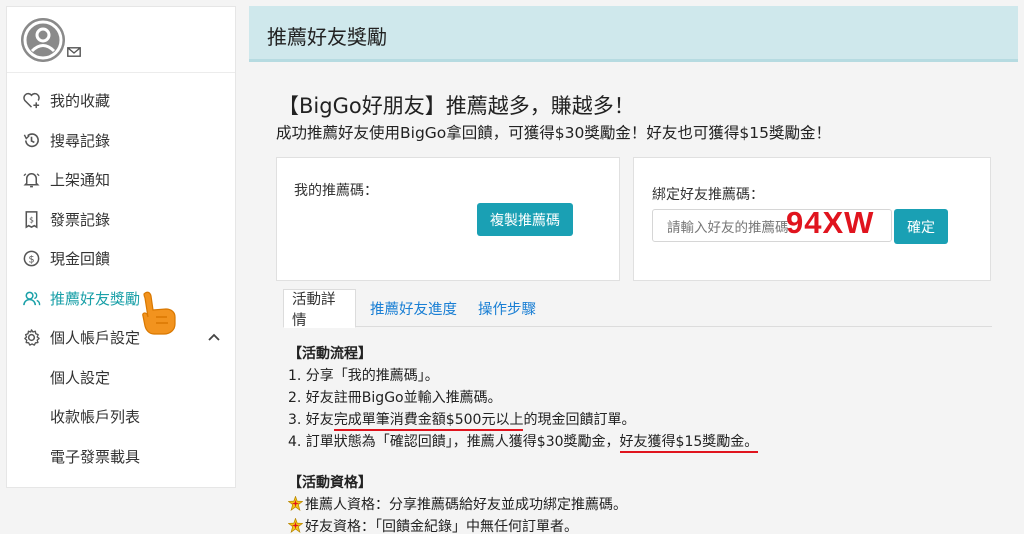  I want to click on sidebar-item-label: 搜尋記錄, so click(80, 140).